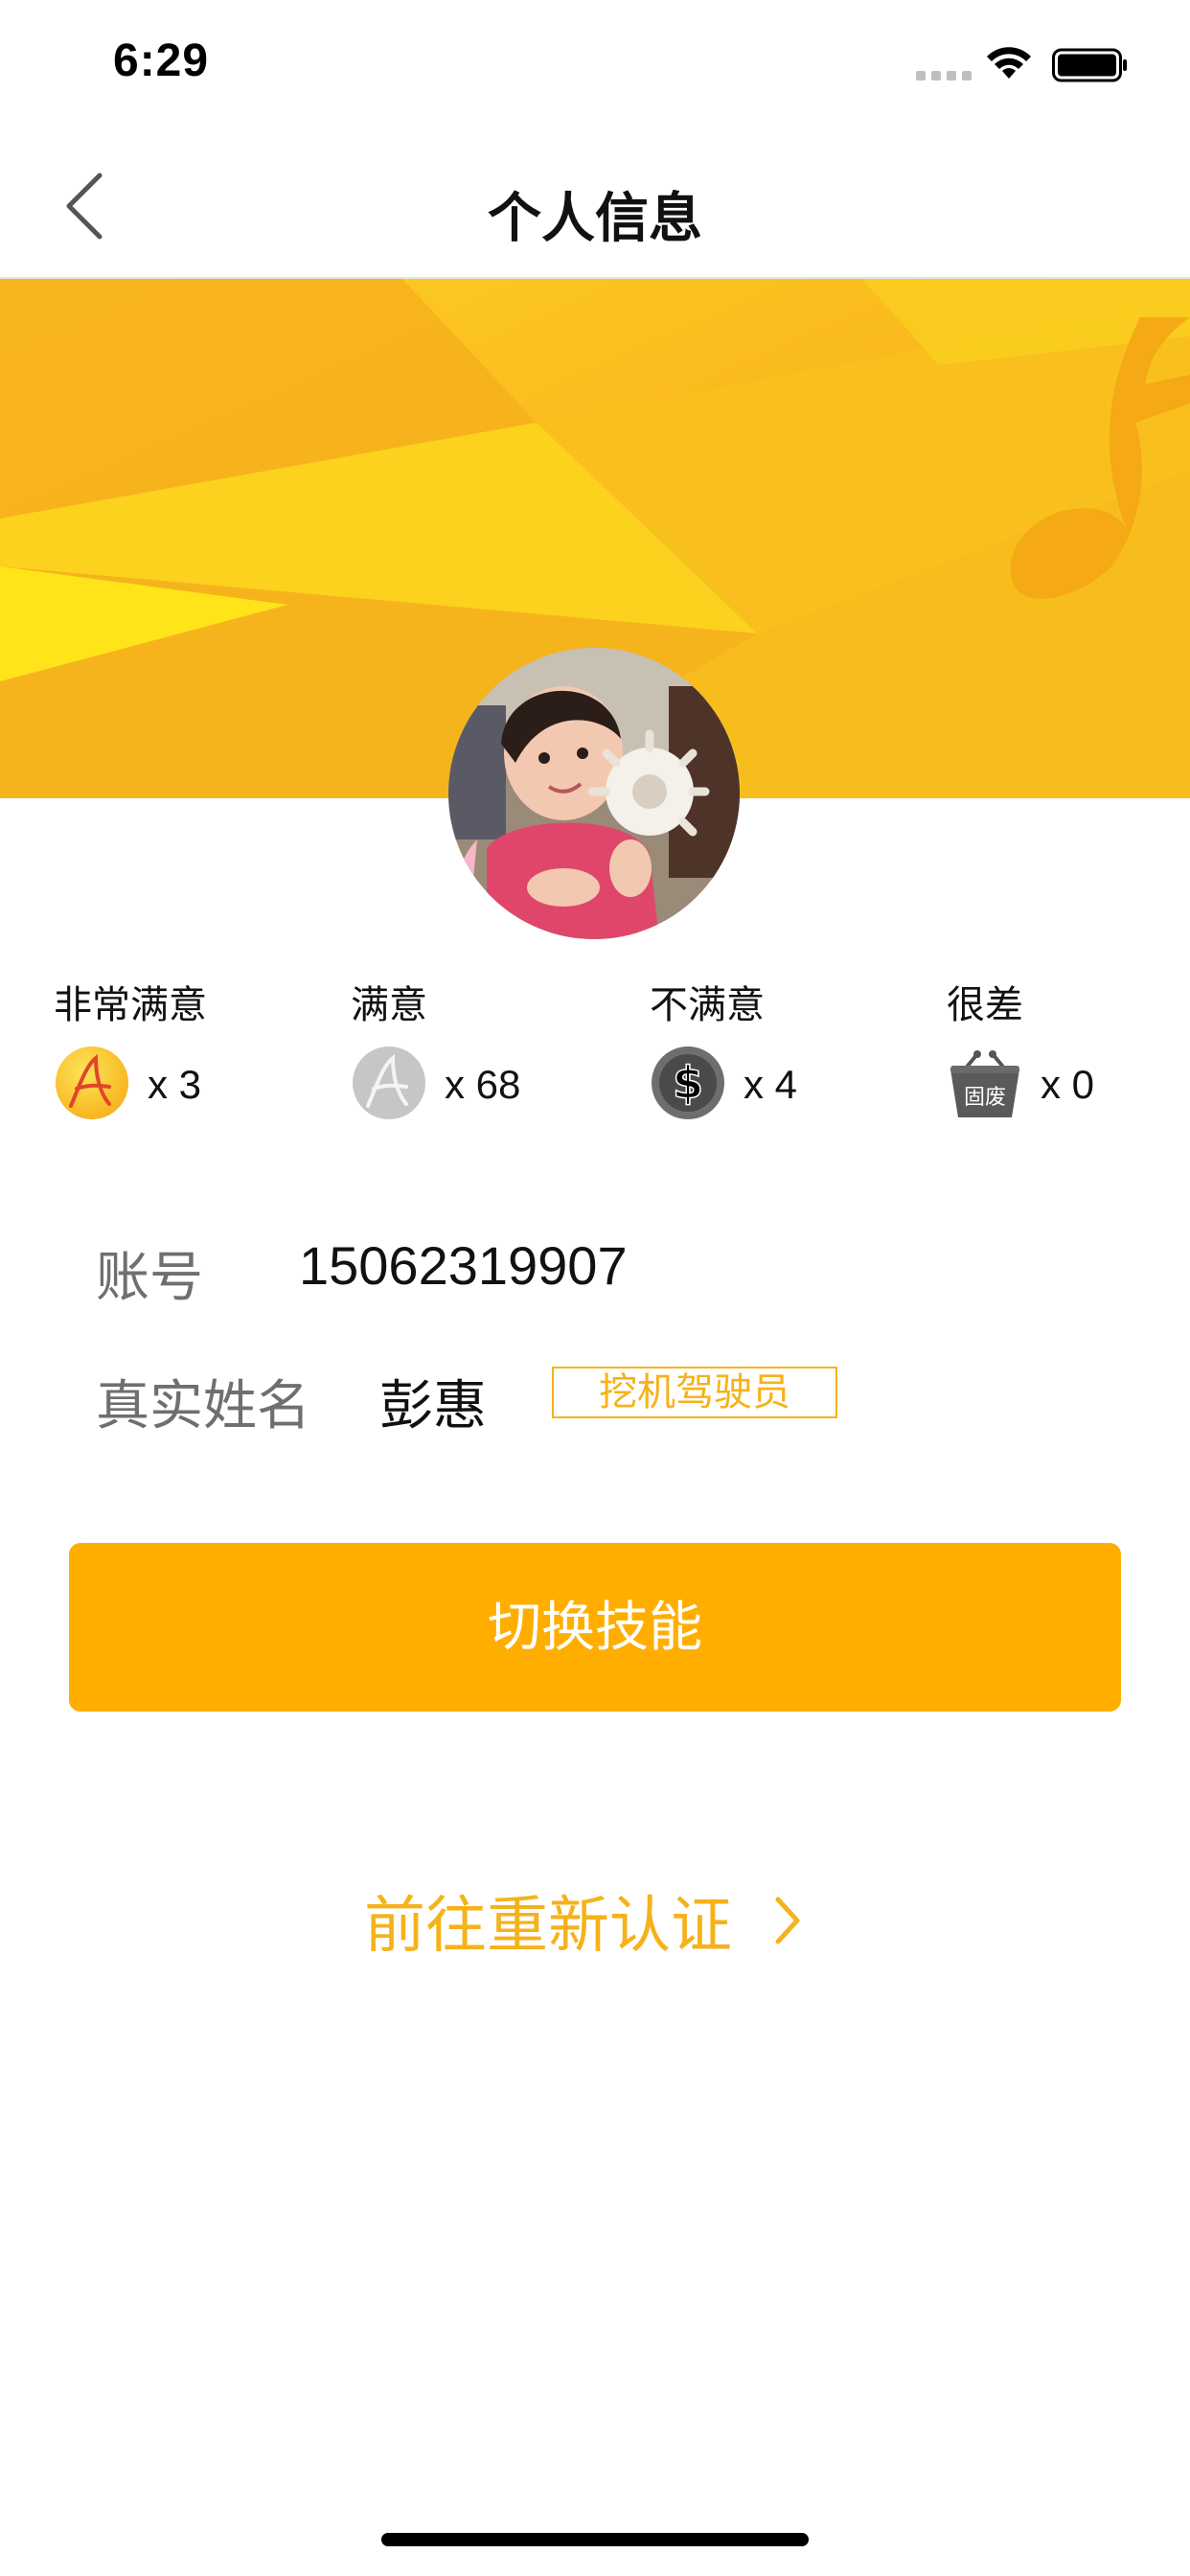  What do you see at coordinates (595, 1627) in the screenshot?
I see `switch-skill-button: 切换技能` at bounding box center [595, 1627].